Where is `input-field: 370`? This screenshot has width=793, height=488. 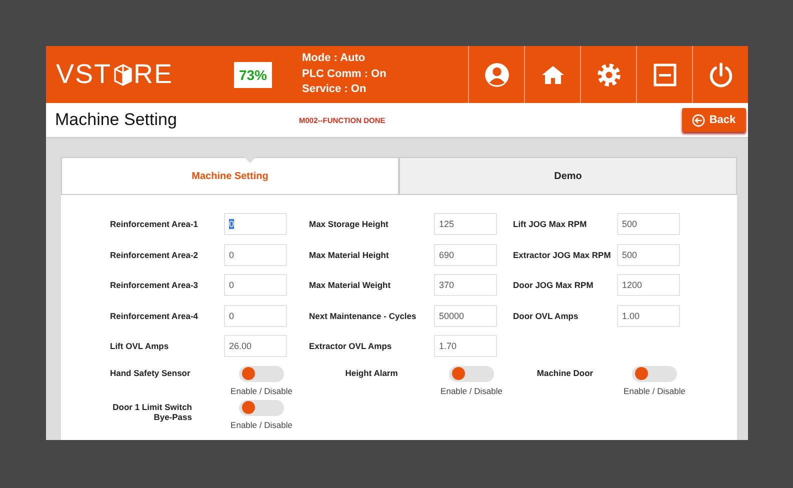 input-field: 370 is located at coordinates (465, 285).